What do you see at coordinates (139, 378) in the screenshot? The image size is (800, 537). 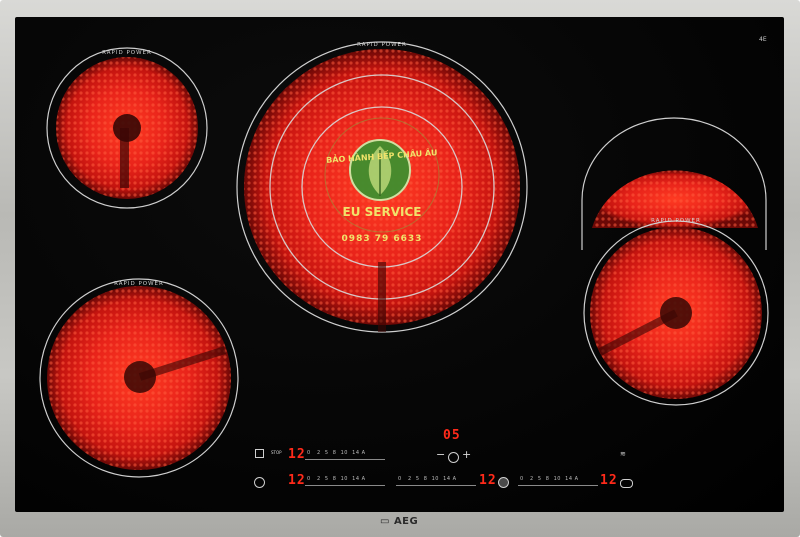 I see `zone-bottom-left: RAPID POWER` at bounding box center [139, 378].